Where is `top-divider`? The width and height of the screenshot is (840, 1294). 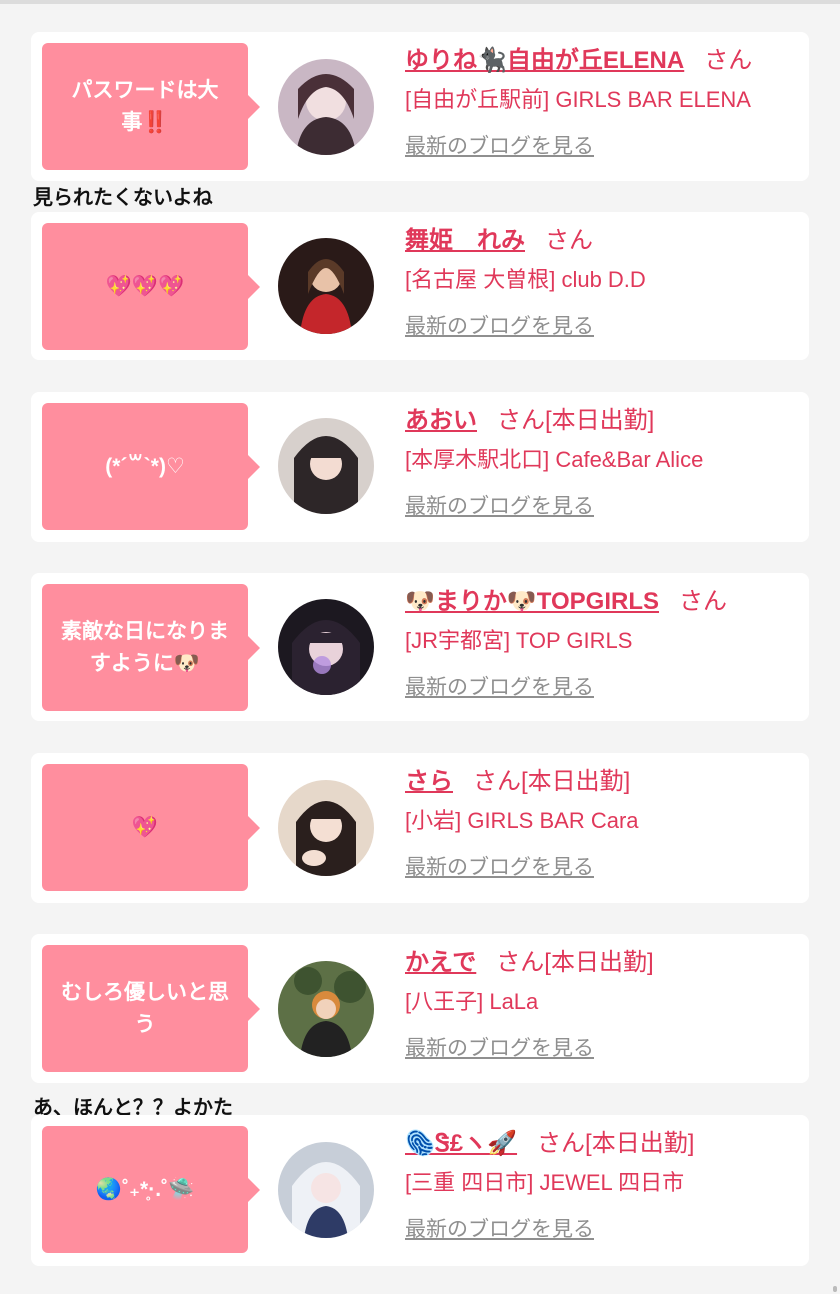 top-divider is located at coordinates (420, 2).